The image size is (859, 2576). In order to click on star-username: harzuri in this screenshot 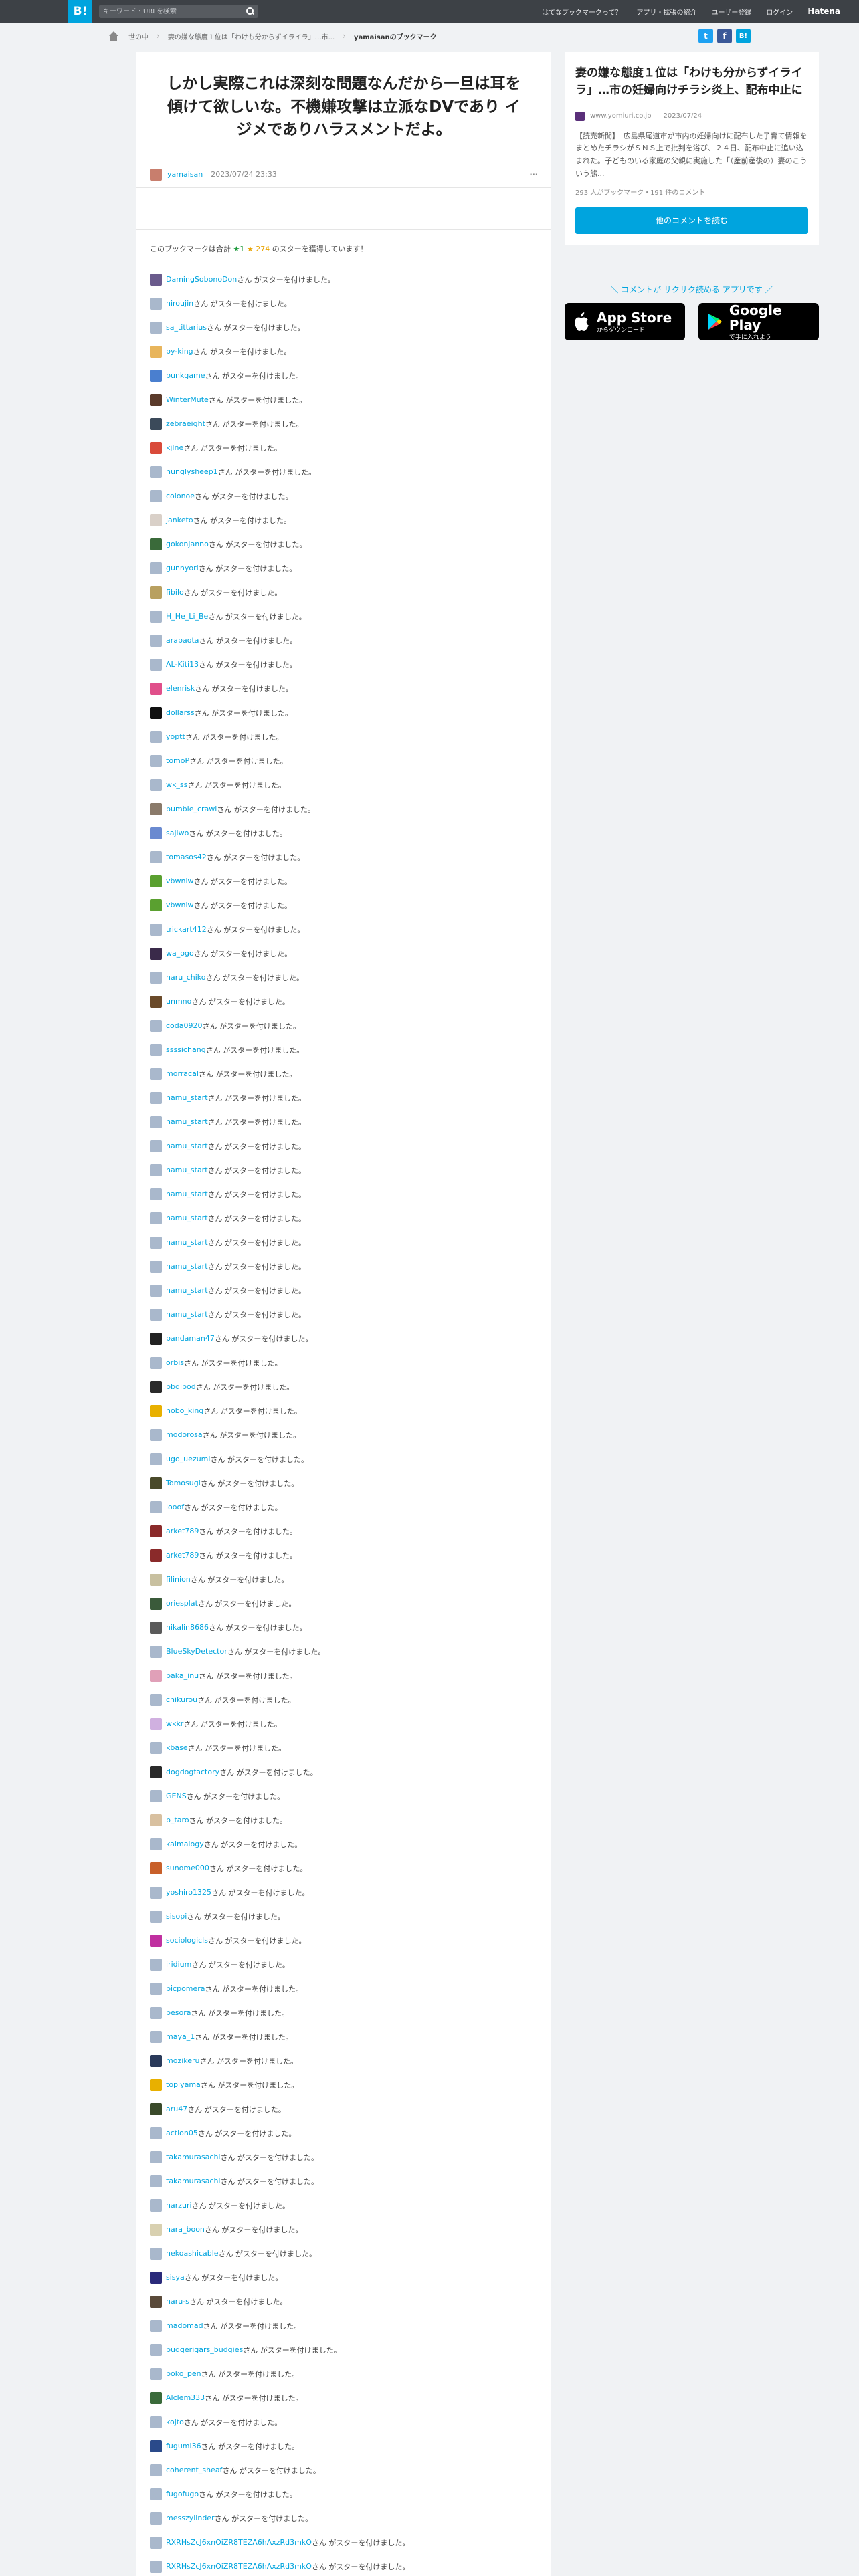, I will do `click(179, 2205)`.